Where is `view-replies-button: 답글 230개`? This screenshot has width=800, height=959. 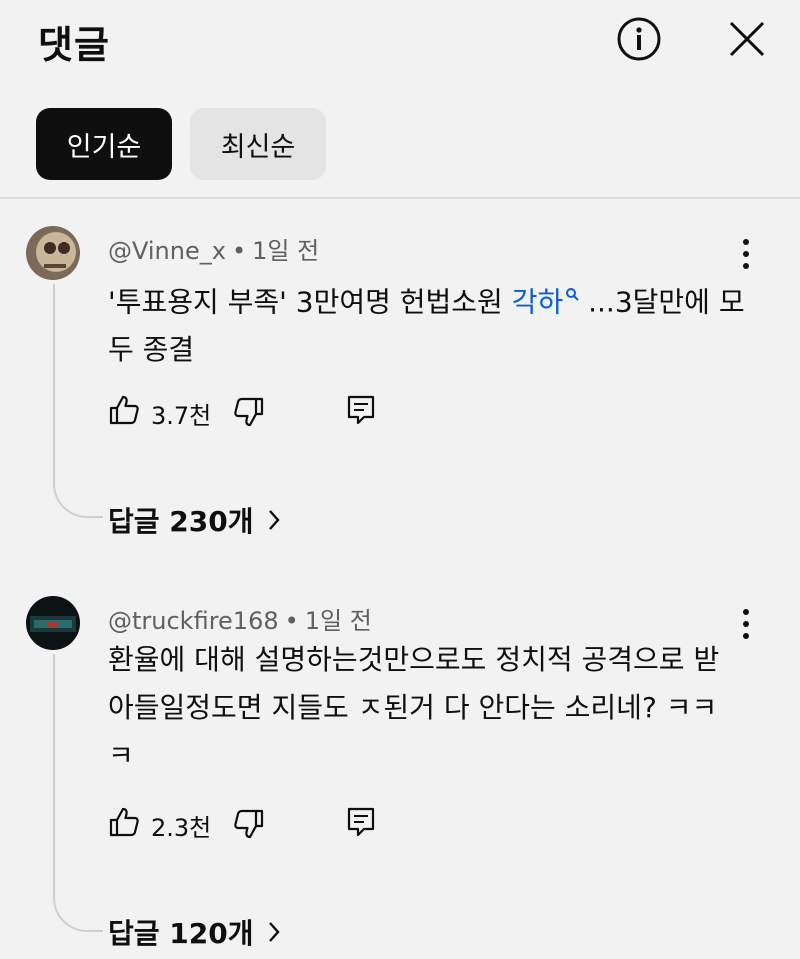
view-replies-button: 답글 230개 is located at coordinates (194, 520).